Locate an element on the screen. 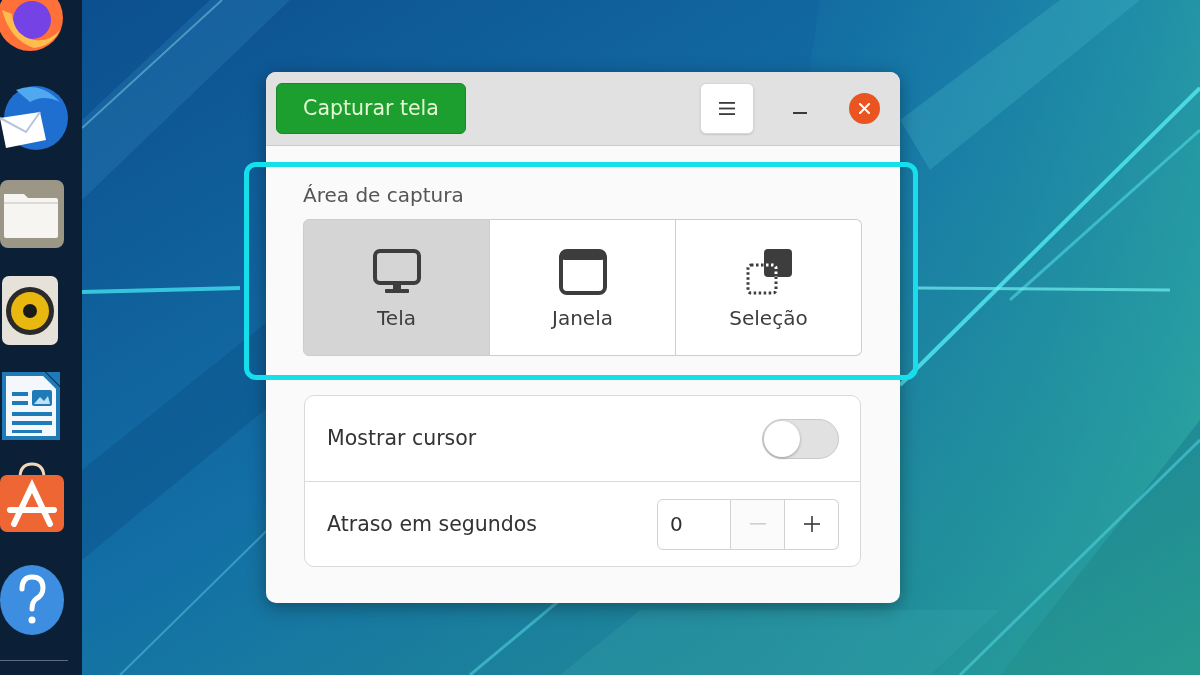  help-icon is located at coordinates (32, 600).